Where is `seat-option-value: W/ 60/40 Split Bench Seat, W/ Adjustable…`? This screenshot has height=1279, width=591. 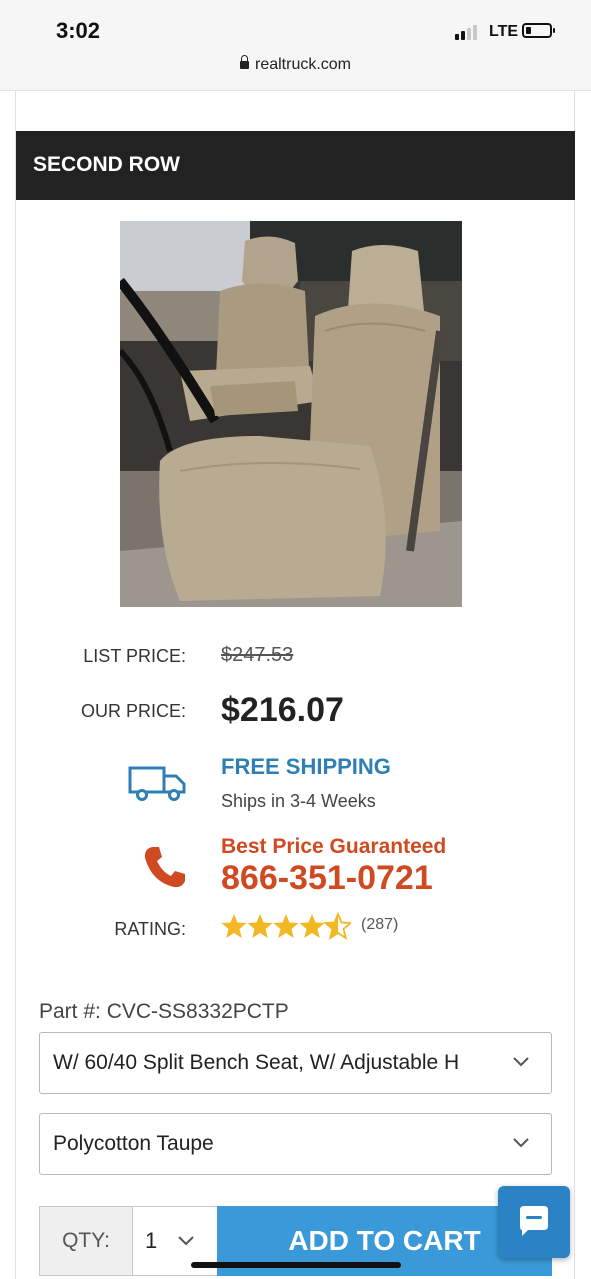 seat-option-value: W/ 60/40 Split Bench Seat, W/ Adjustable… is located at coordinates (256, 1062).